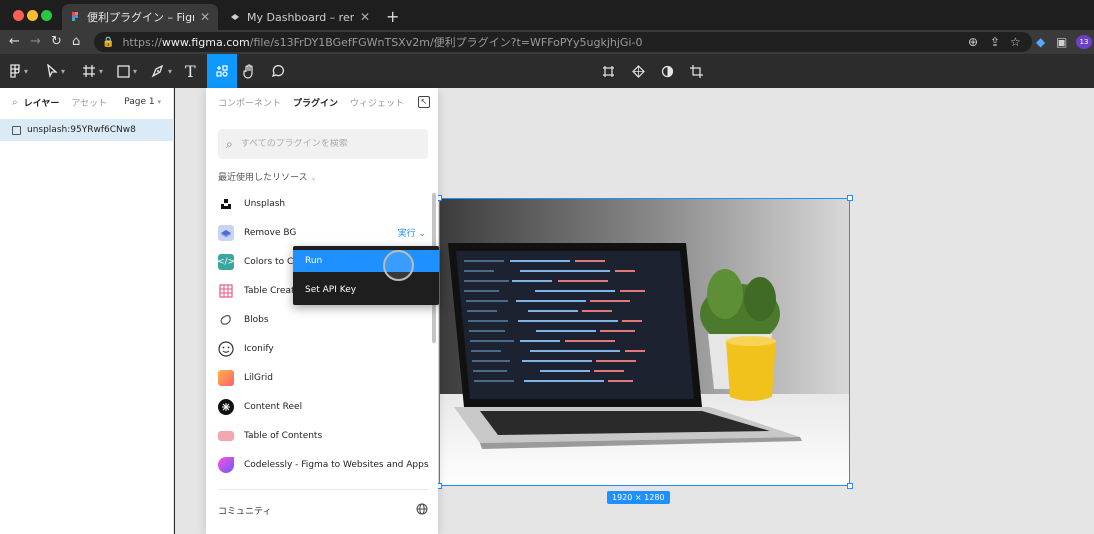  What do you see at coordinates (226, 464) in the screenshot?
I see `codelessly-icon` at bounding box center [226, 464].